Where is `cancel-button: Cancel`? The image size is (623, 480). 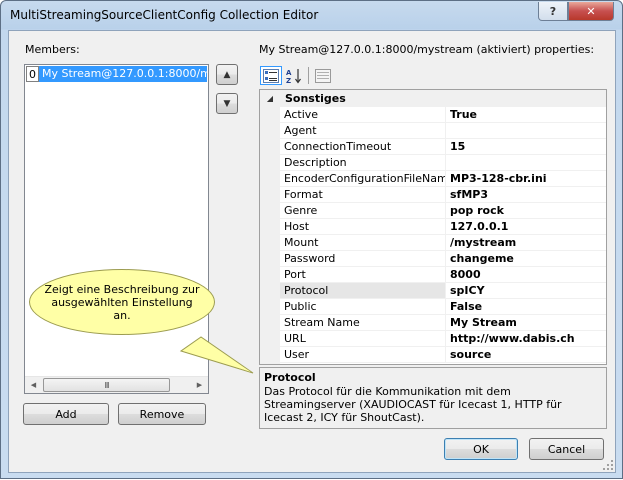
cancel-button: Cancel is located at coordinates (566, 449).